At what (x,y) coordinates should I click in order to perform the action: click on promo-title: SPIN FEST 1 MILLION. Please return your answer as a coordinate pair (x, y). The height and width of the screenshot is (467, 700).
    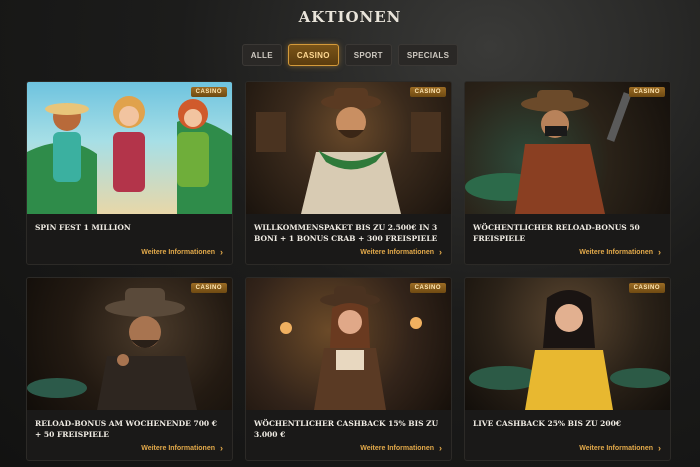
    Looking at the image, I should click on (83, 227).